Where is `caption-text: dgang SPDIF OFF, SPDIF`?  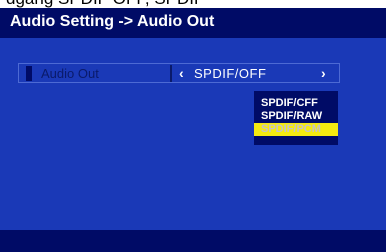 caption-text: dgang SPDIF OFF, SPDIF is located at coordinates (105, 4).